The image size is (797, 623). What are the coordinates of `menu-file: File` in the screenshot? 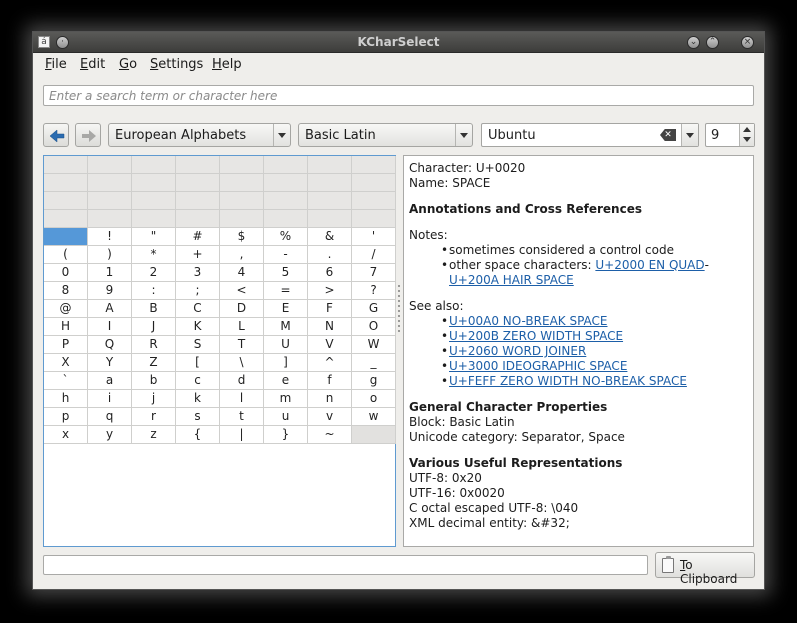 It's located at (56, 64).